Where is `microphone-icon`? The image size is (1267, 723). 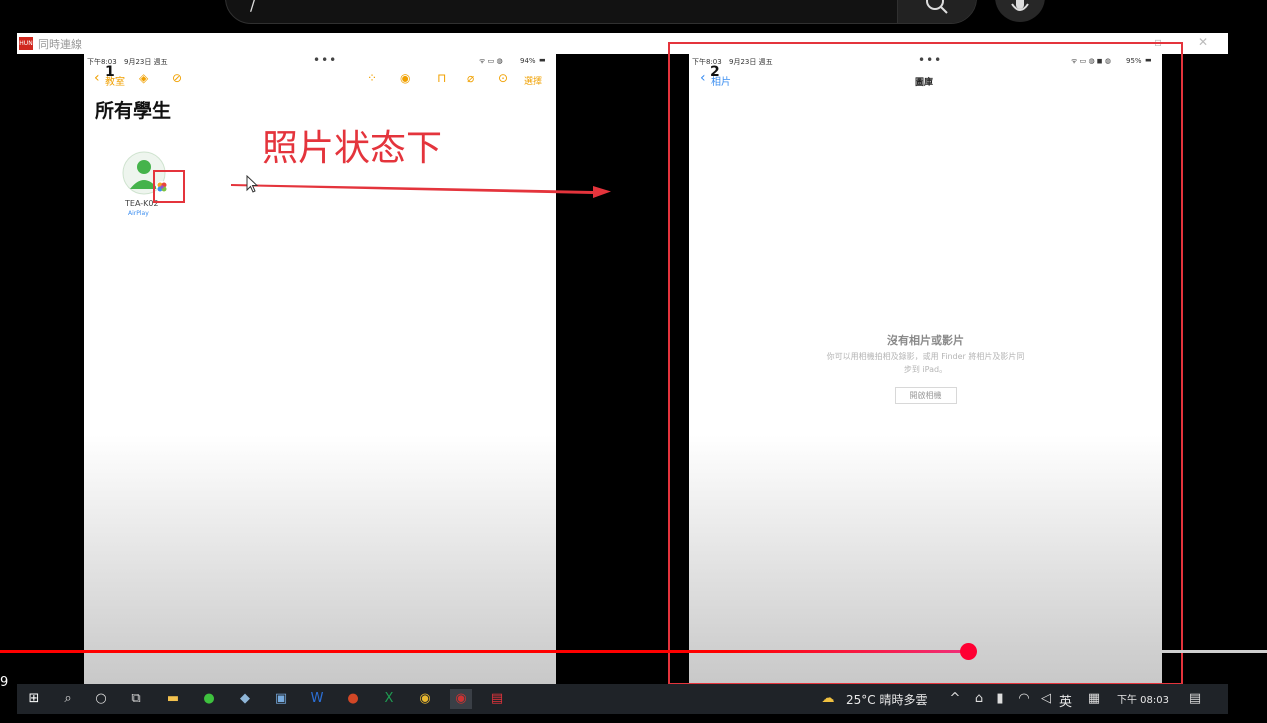
microphone-icon is located at coordinates (1020, 5).